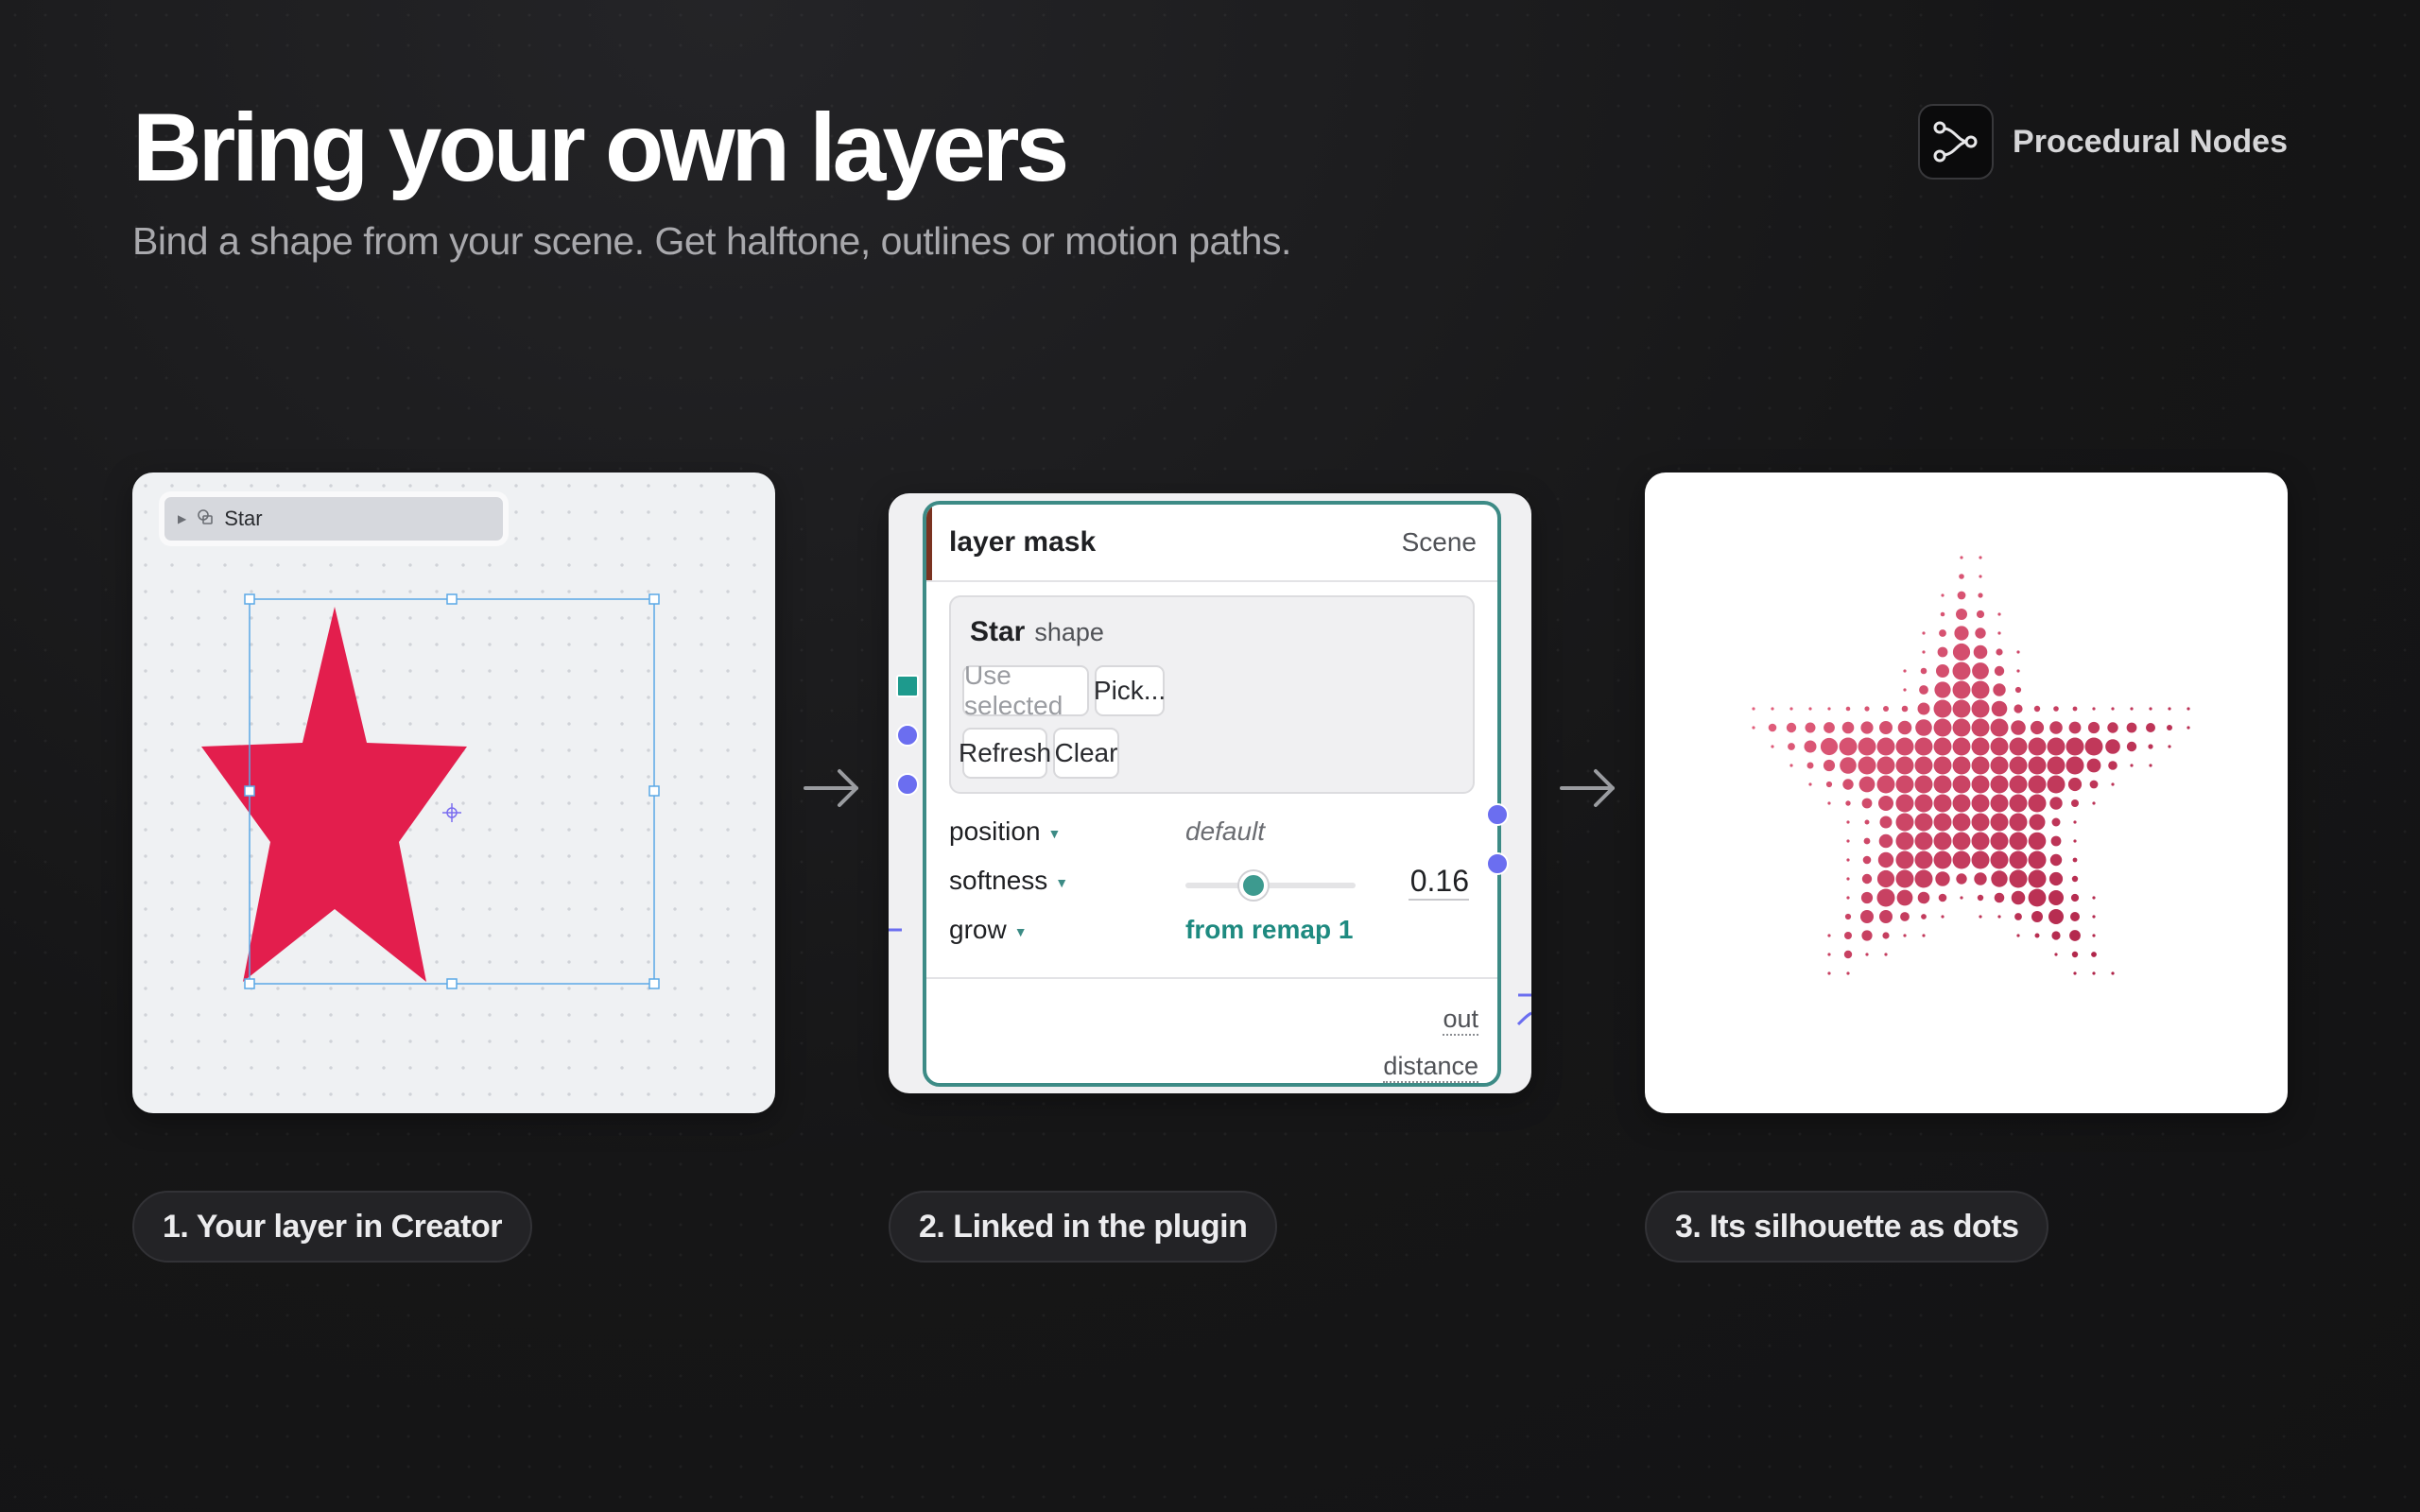 Image resolution: width=2420 pixels, height=1512 pixels. Describe the element at coordinates (1211, 978) in the screenshot. I see `node-divider` at that location.